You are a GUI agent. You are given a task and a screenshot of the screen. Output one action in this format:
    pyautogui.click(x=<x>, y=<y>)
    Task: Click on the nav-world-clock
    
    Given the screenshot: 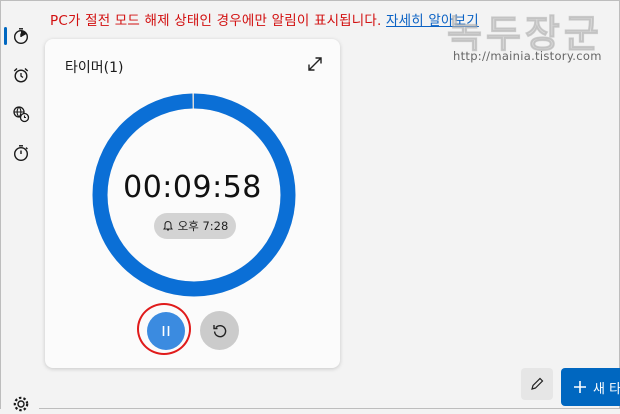 What is the action you would take?
    pyautogui.click(x=21, y=114)
    